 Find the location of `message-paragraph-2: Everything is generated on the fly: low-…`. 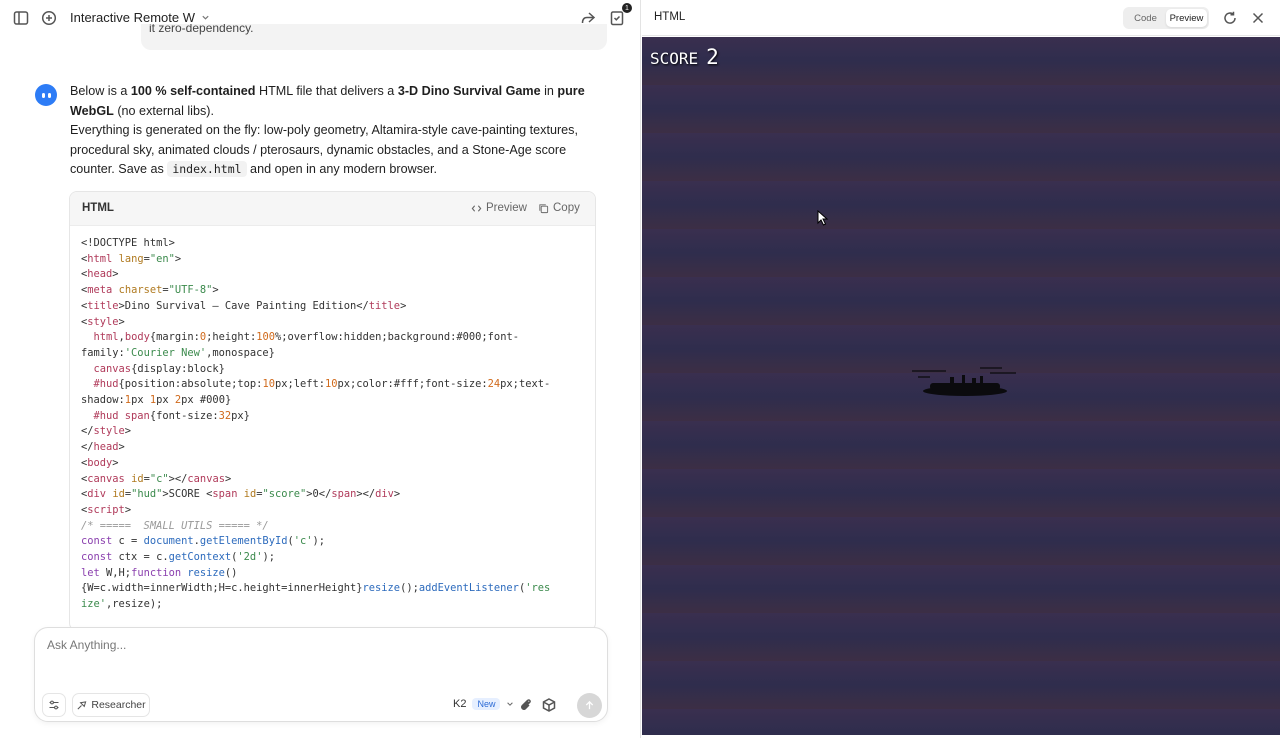

message-paragraph-2: Everything is generated on the fly: low-… is located at coordinates (324, 150).